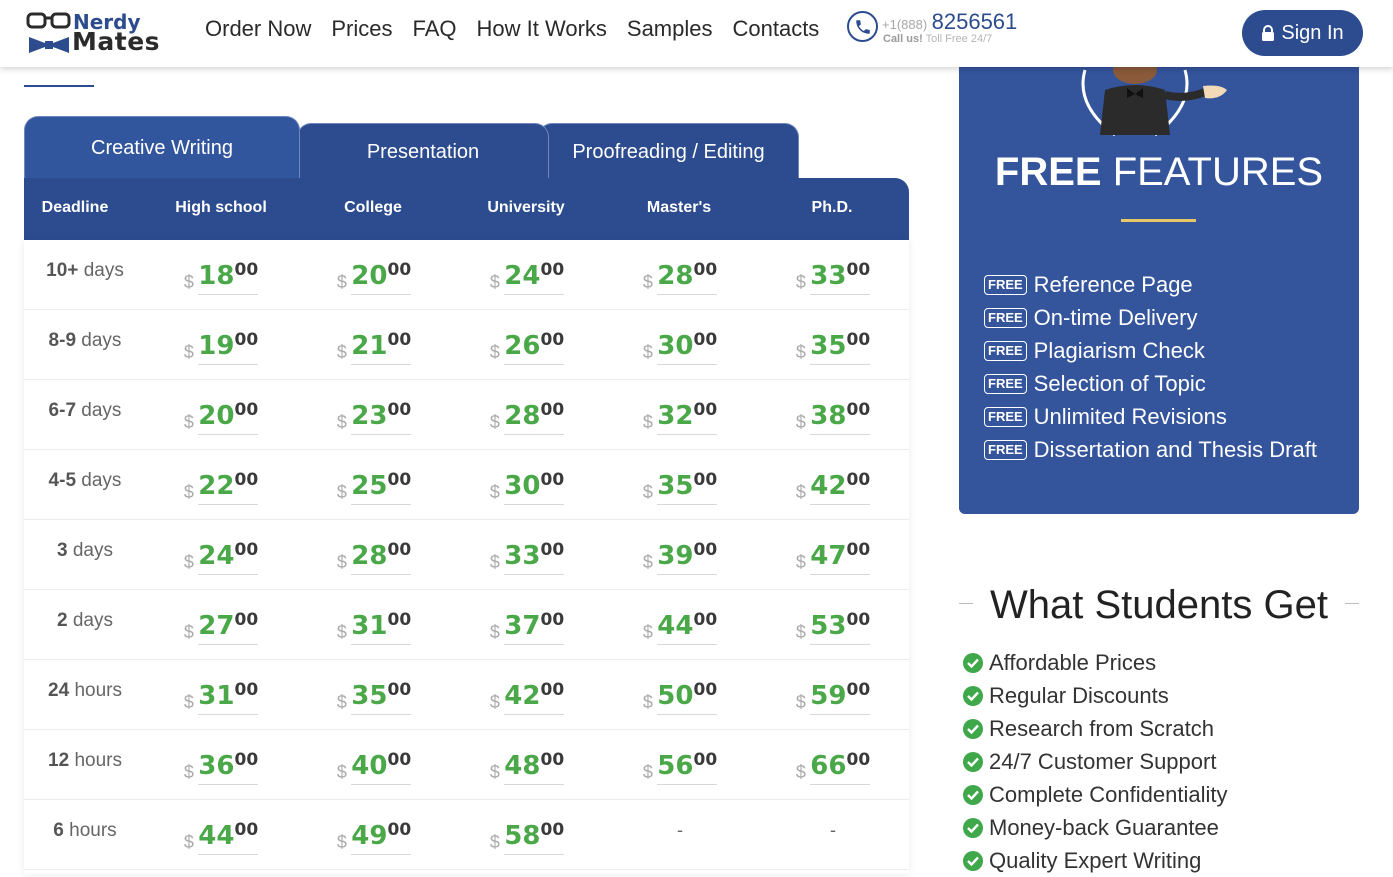 The height and width of the screenshot is (877, 1393). I want to click on price-cell: $ 3600, so click(221, 767).